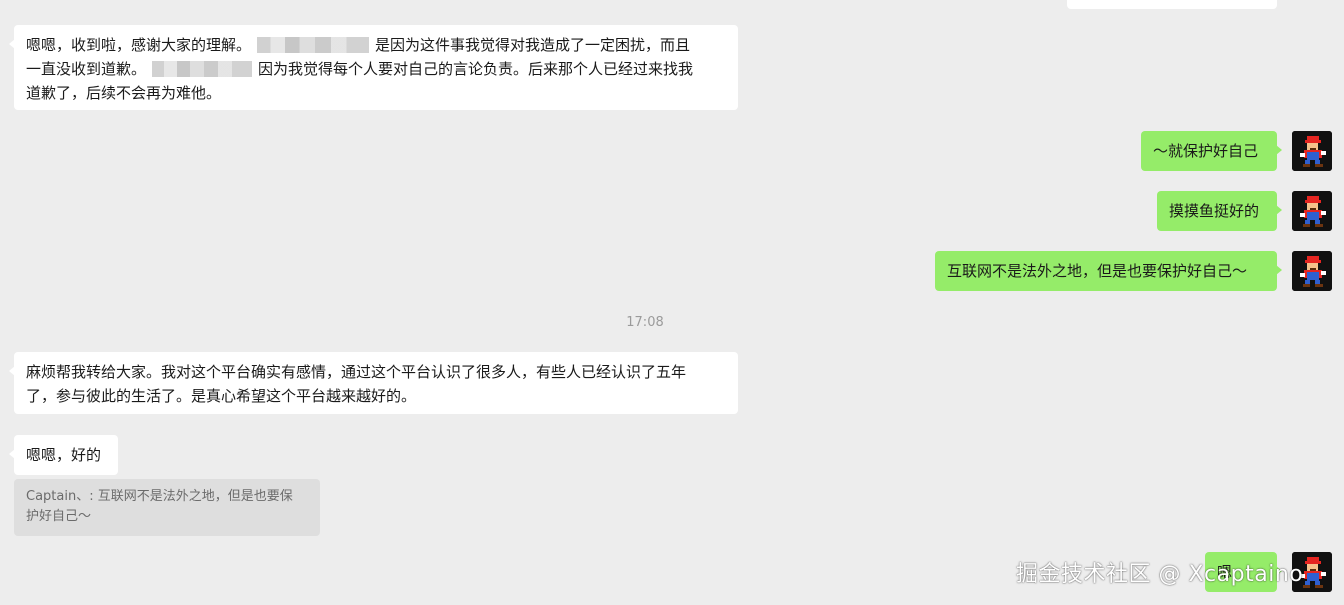  I want to click on message-text: 嗯嗯，收到啦，感谢大家的理解。, so click(139, 45).